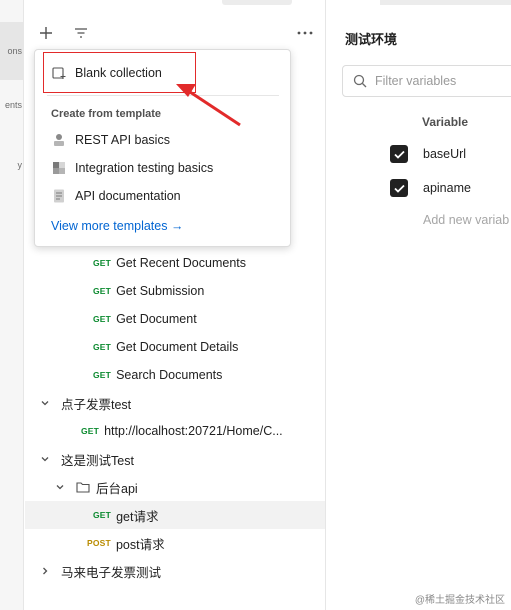 The image size is (511, 610). I want to click on documentation-icon, so click(59, 196).